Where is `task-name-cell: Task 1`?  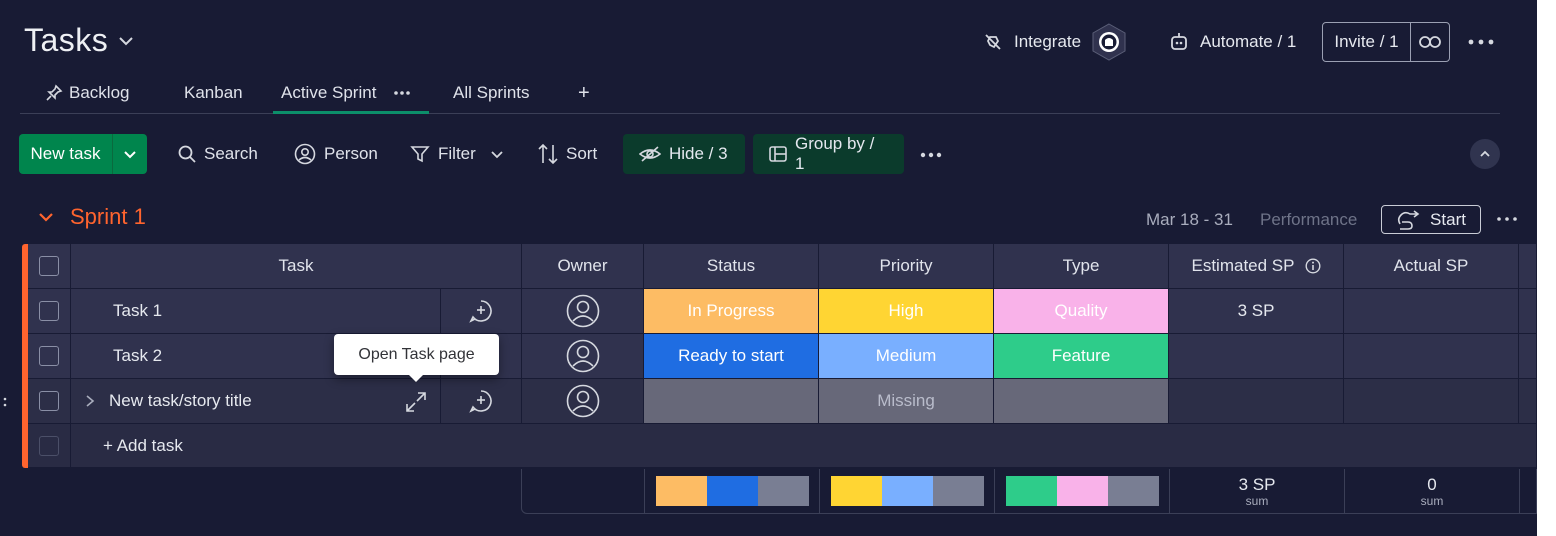
task-name-cell: Task 1 is located at coordinates (256, 311).